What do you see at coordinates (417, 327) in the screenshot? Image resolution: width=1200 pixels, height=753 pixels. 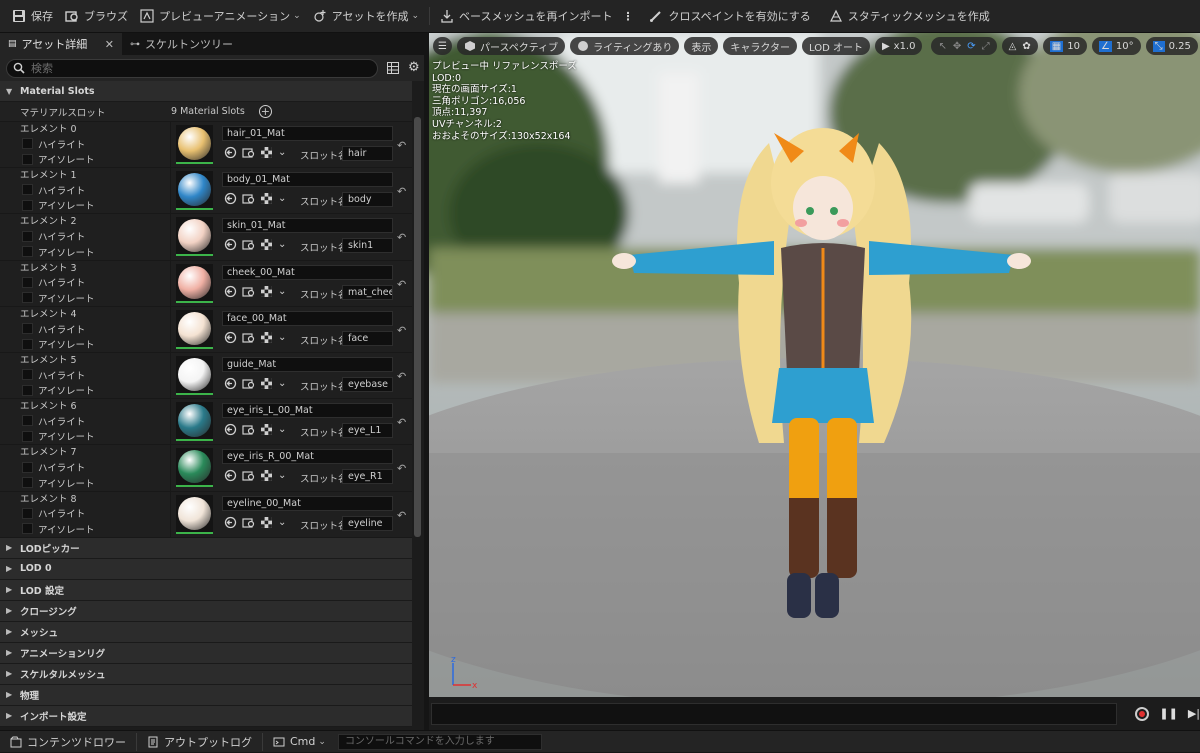 I see `scrollbar-thumb` at bounding box center [417, 327].